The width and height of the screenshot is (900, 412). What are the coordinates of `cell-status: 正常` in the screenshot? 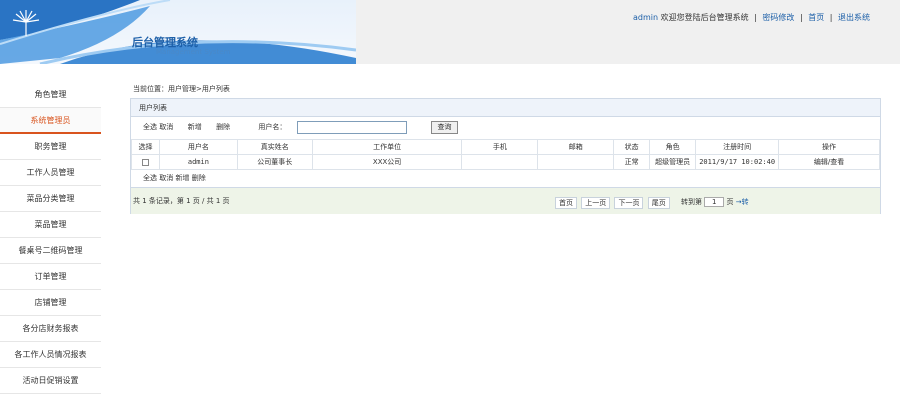 It's located at (632, 162).